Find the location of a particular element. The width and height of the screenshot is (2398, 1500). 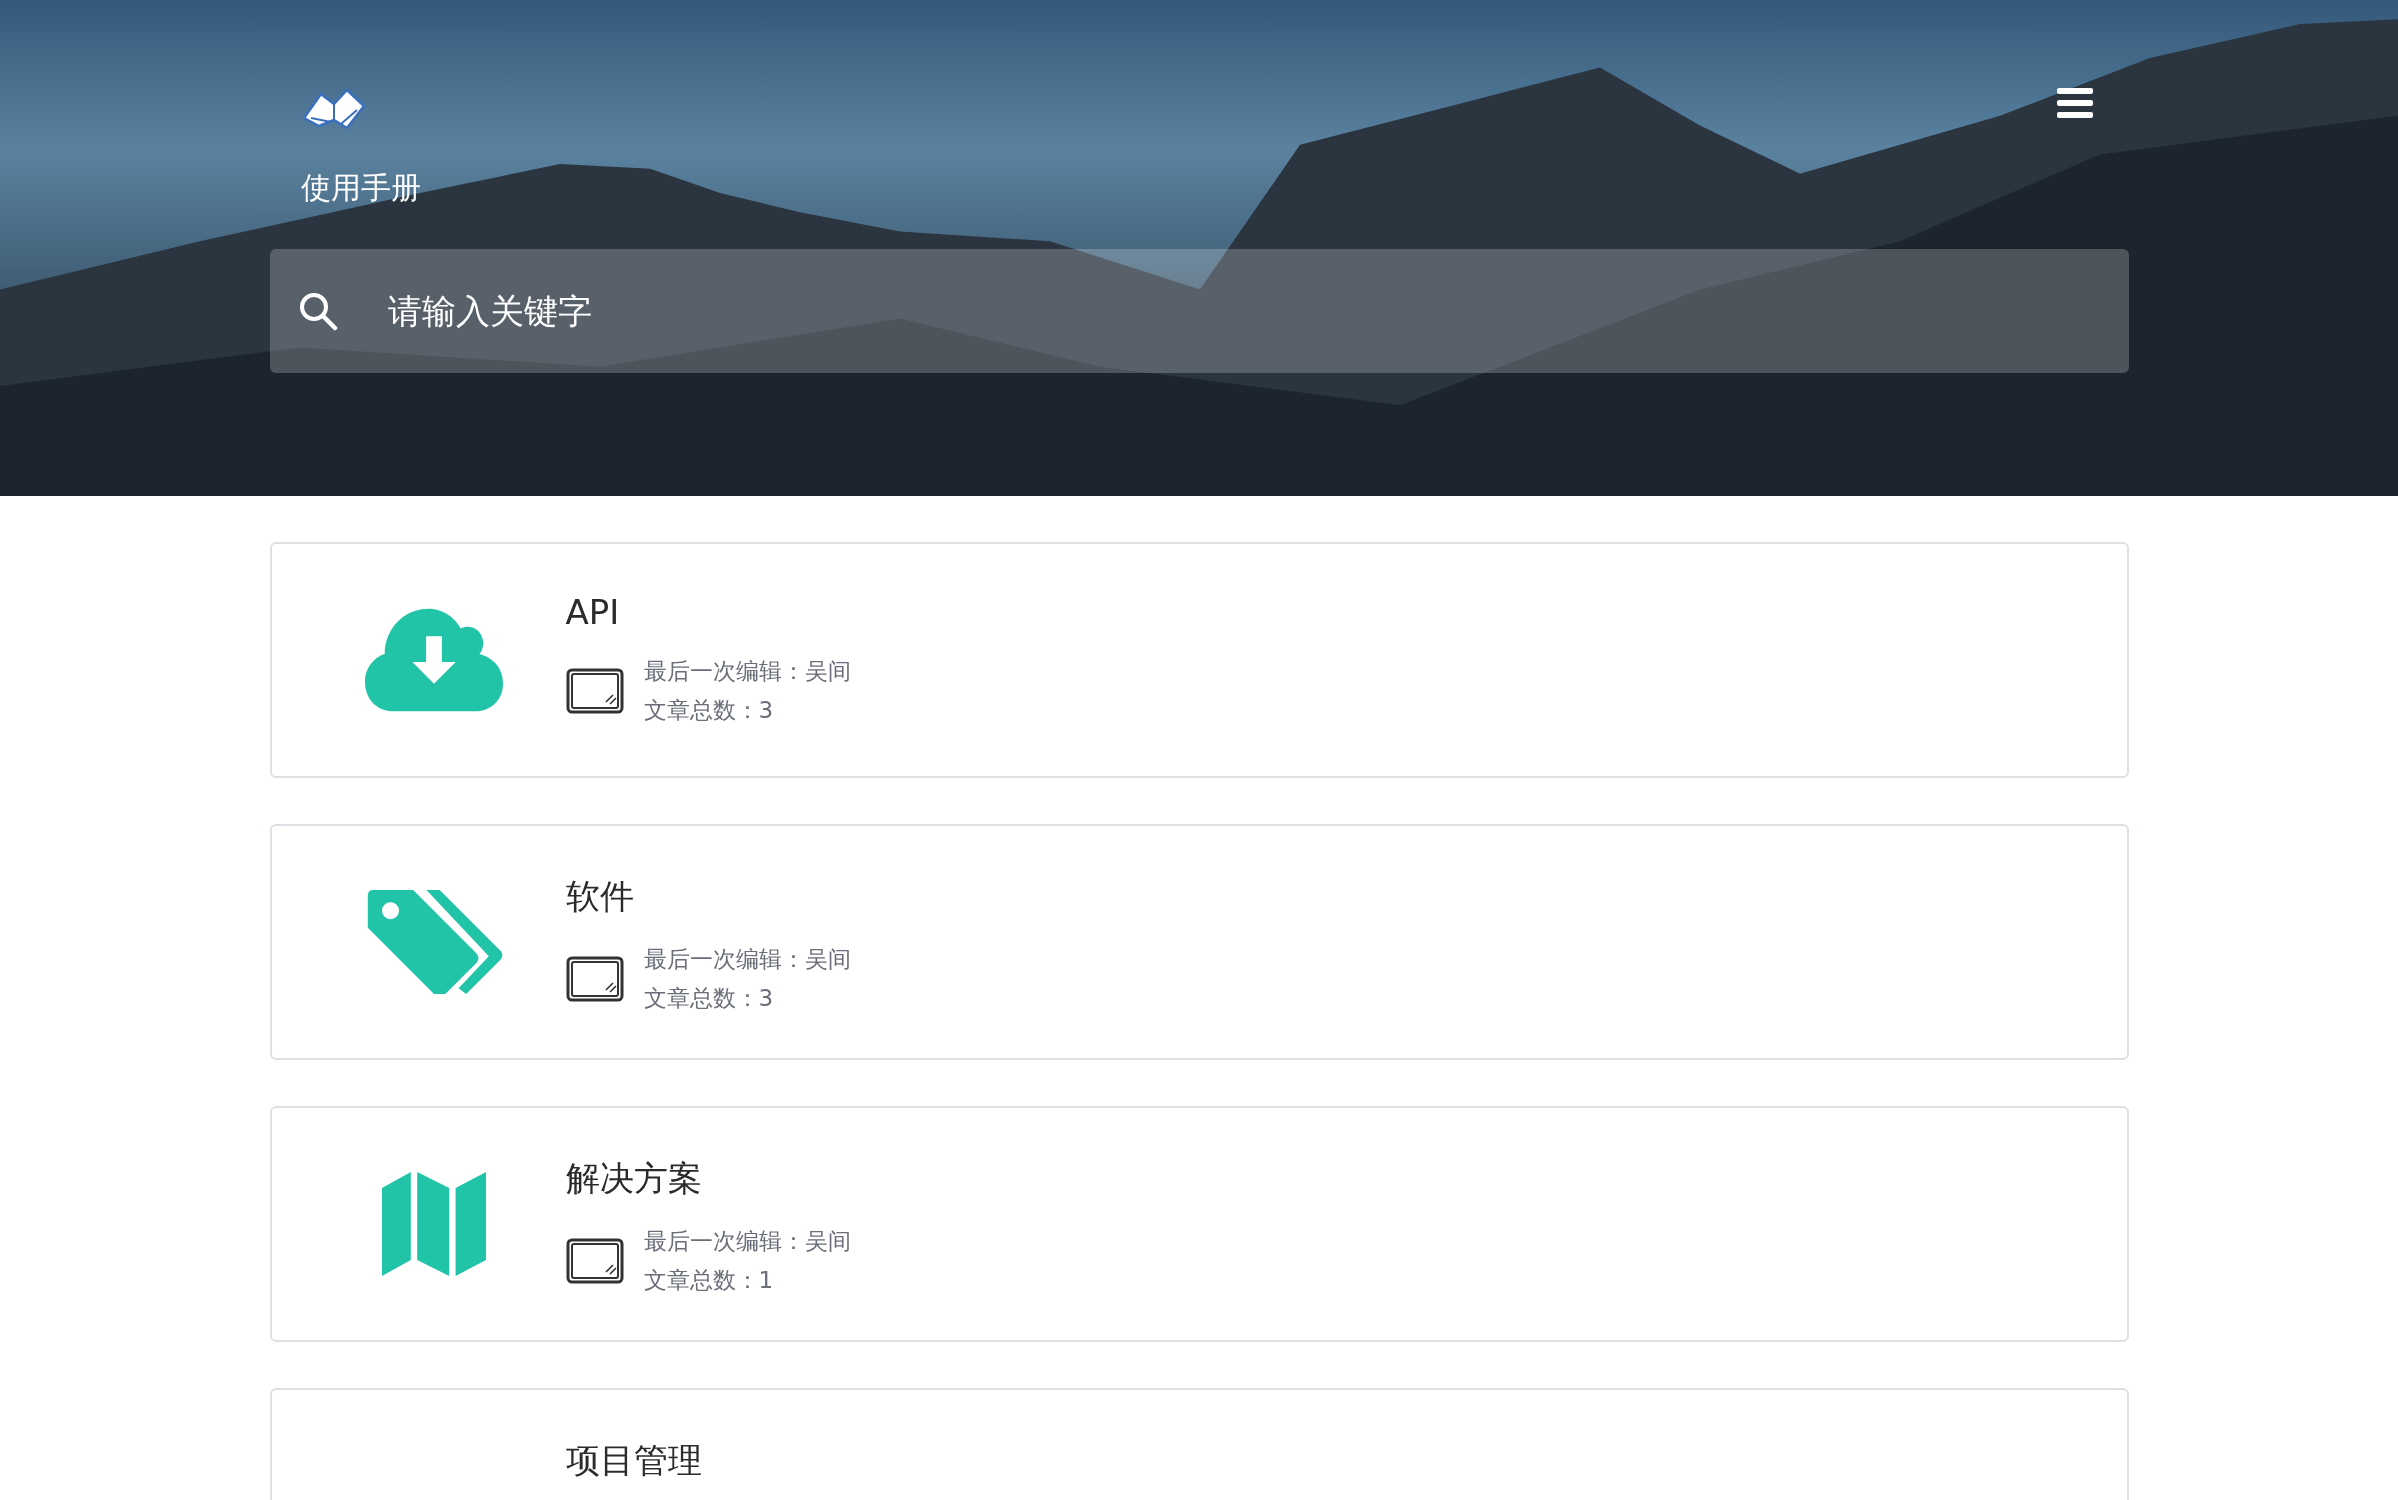

card-title: 解决方案 is located at coordinates (708, 1179).